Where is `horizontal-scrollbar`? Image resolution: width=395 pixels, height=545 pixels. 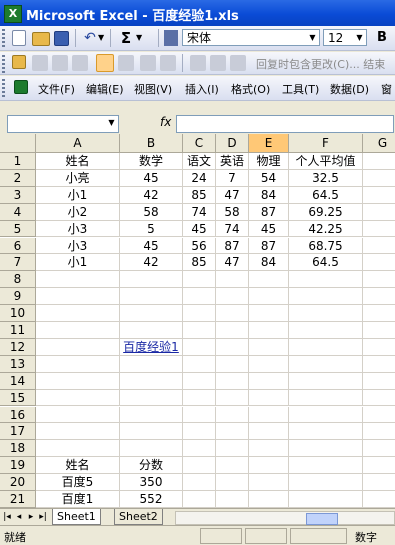 horizontal-scrollbar is located at coordinates (285, 518).